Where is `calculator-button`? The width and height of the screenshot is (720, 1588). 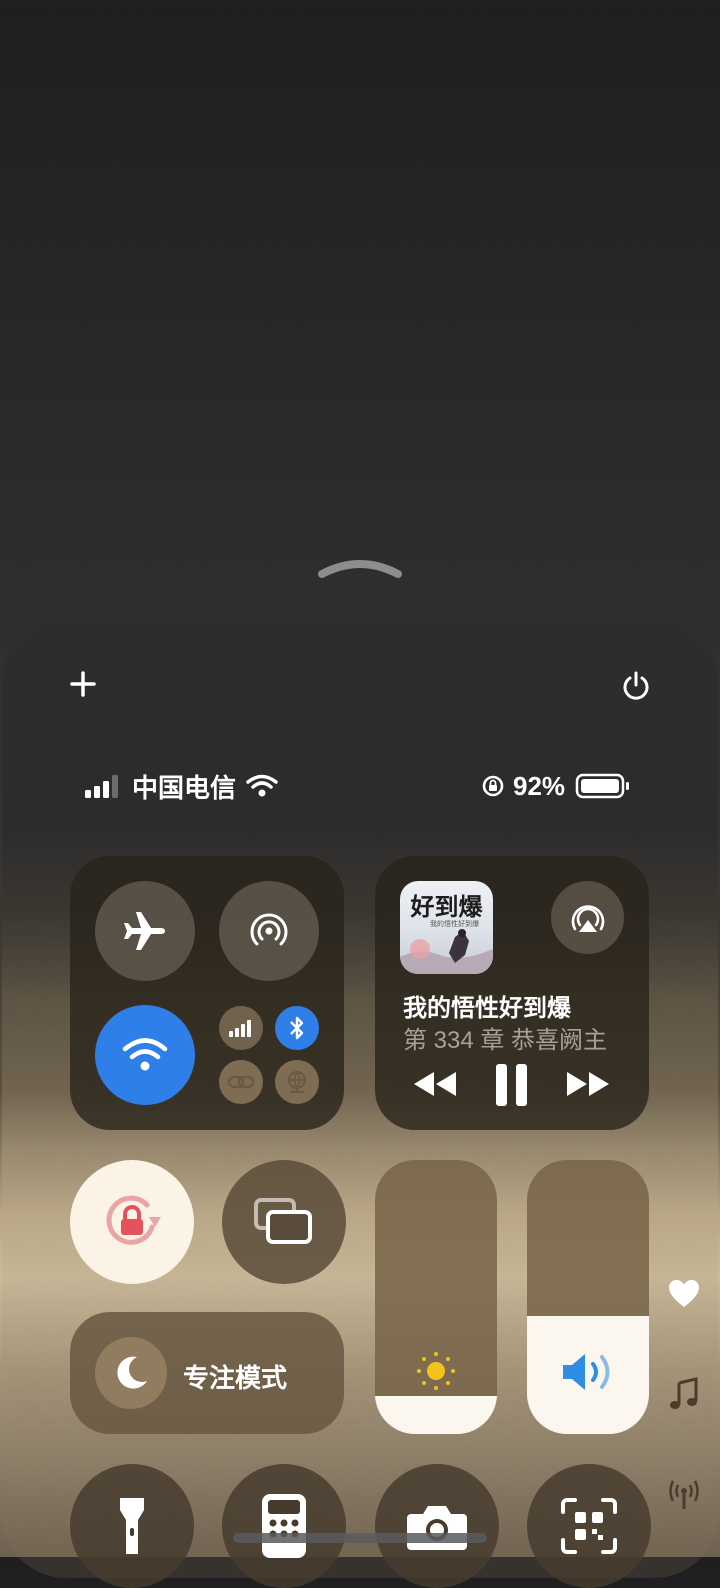
calculator-button is located at coordinates (284, 1526).